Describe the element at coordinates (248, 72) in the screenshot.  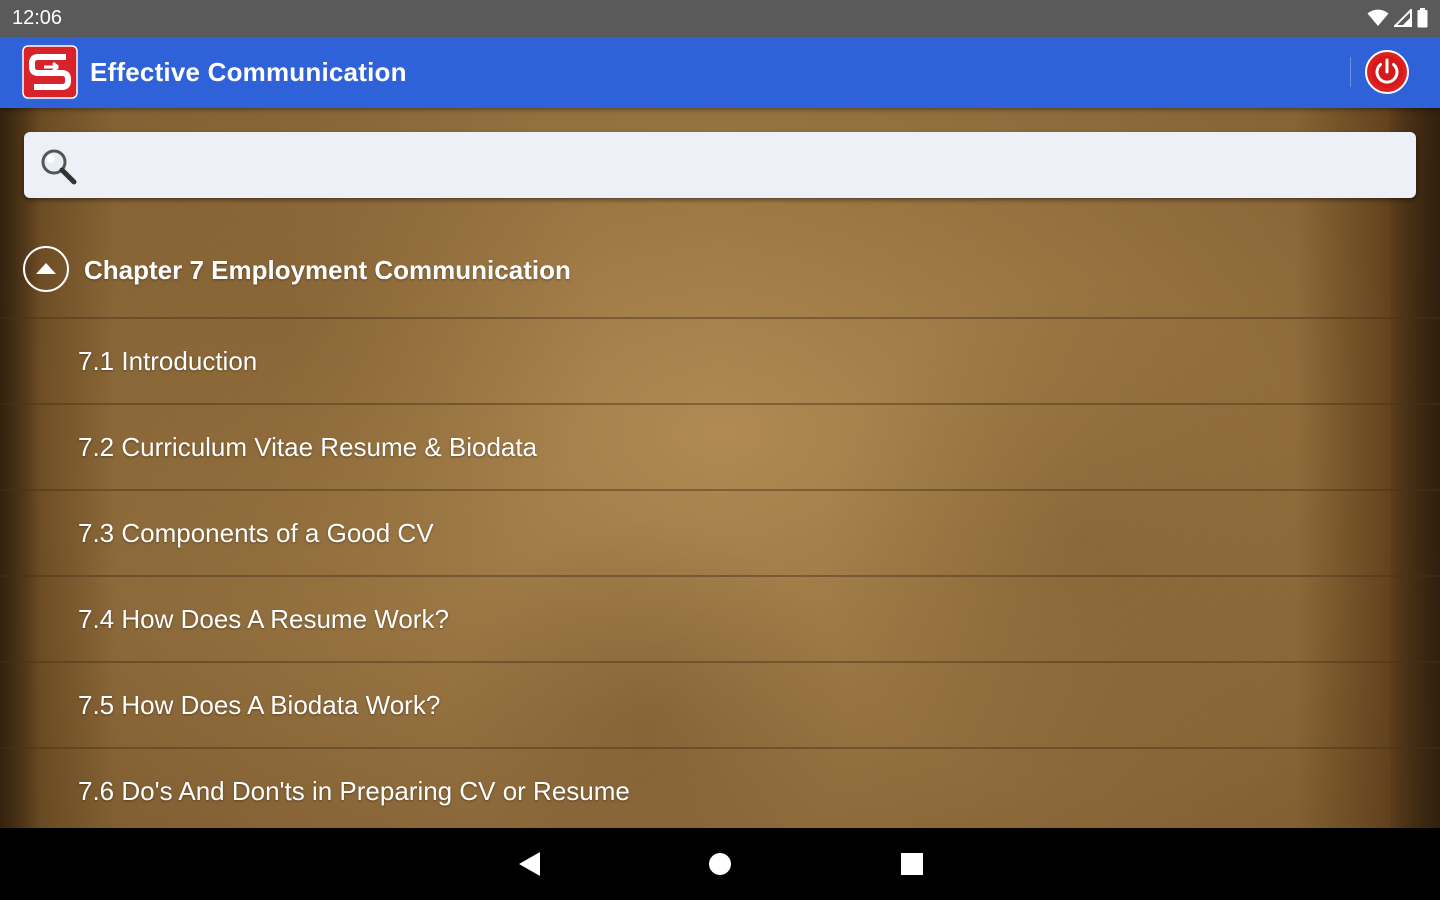
I see `app-title: Effective Communication` at that location.